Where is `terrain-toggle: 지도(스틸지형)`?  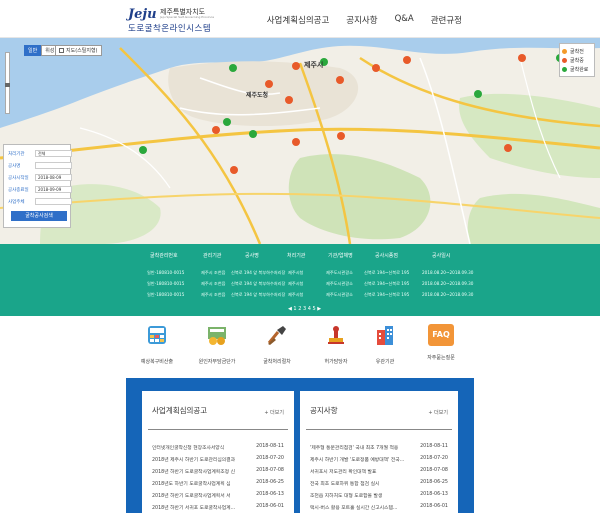 terrain-toggle: 지도(스틸지형) is located at coordinates (78, 50).